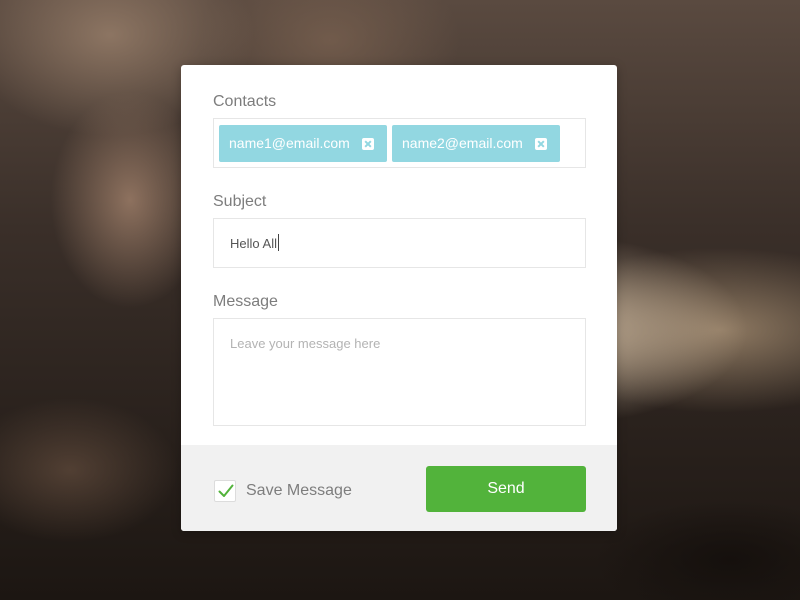 The width and height of the screenshot is (800, 600). I want to click on save-message-label: Save Message, so click(299, 491).